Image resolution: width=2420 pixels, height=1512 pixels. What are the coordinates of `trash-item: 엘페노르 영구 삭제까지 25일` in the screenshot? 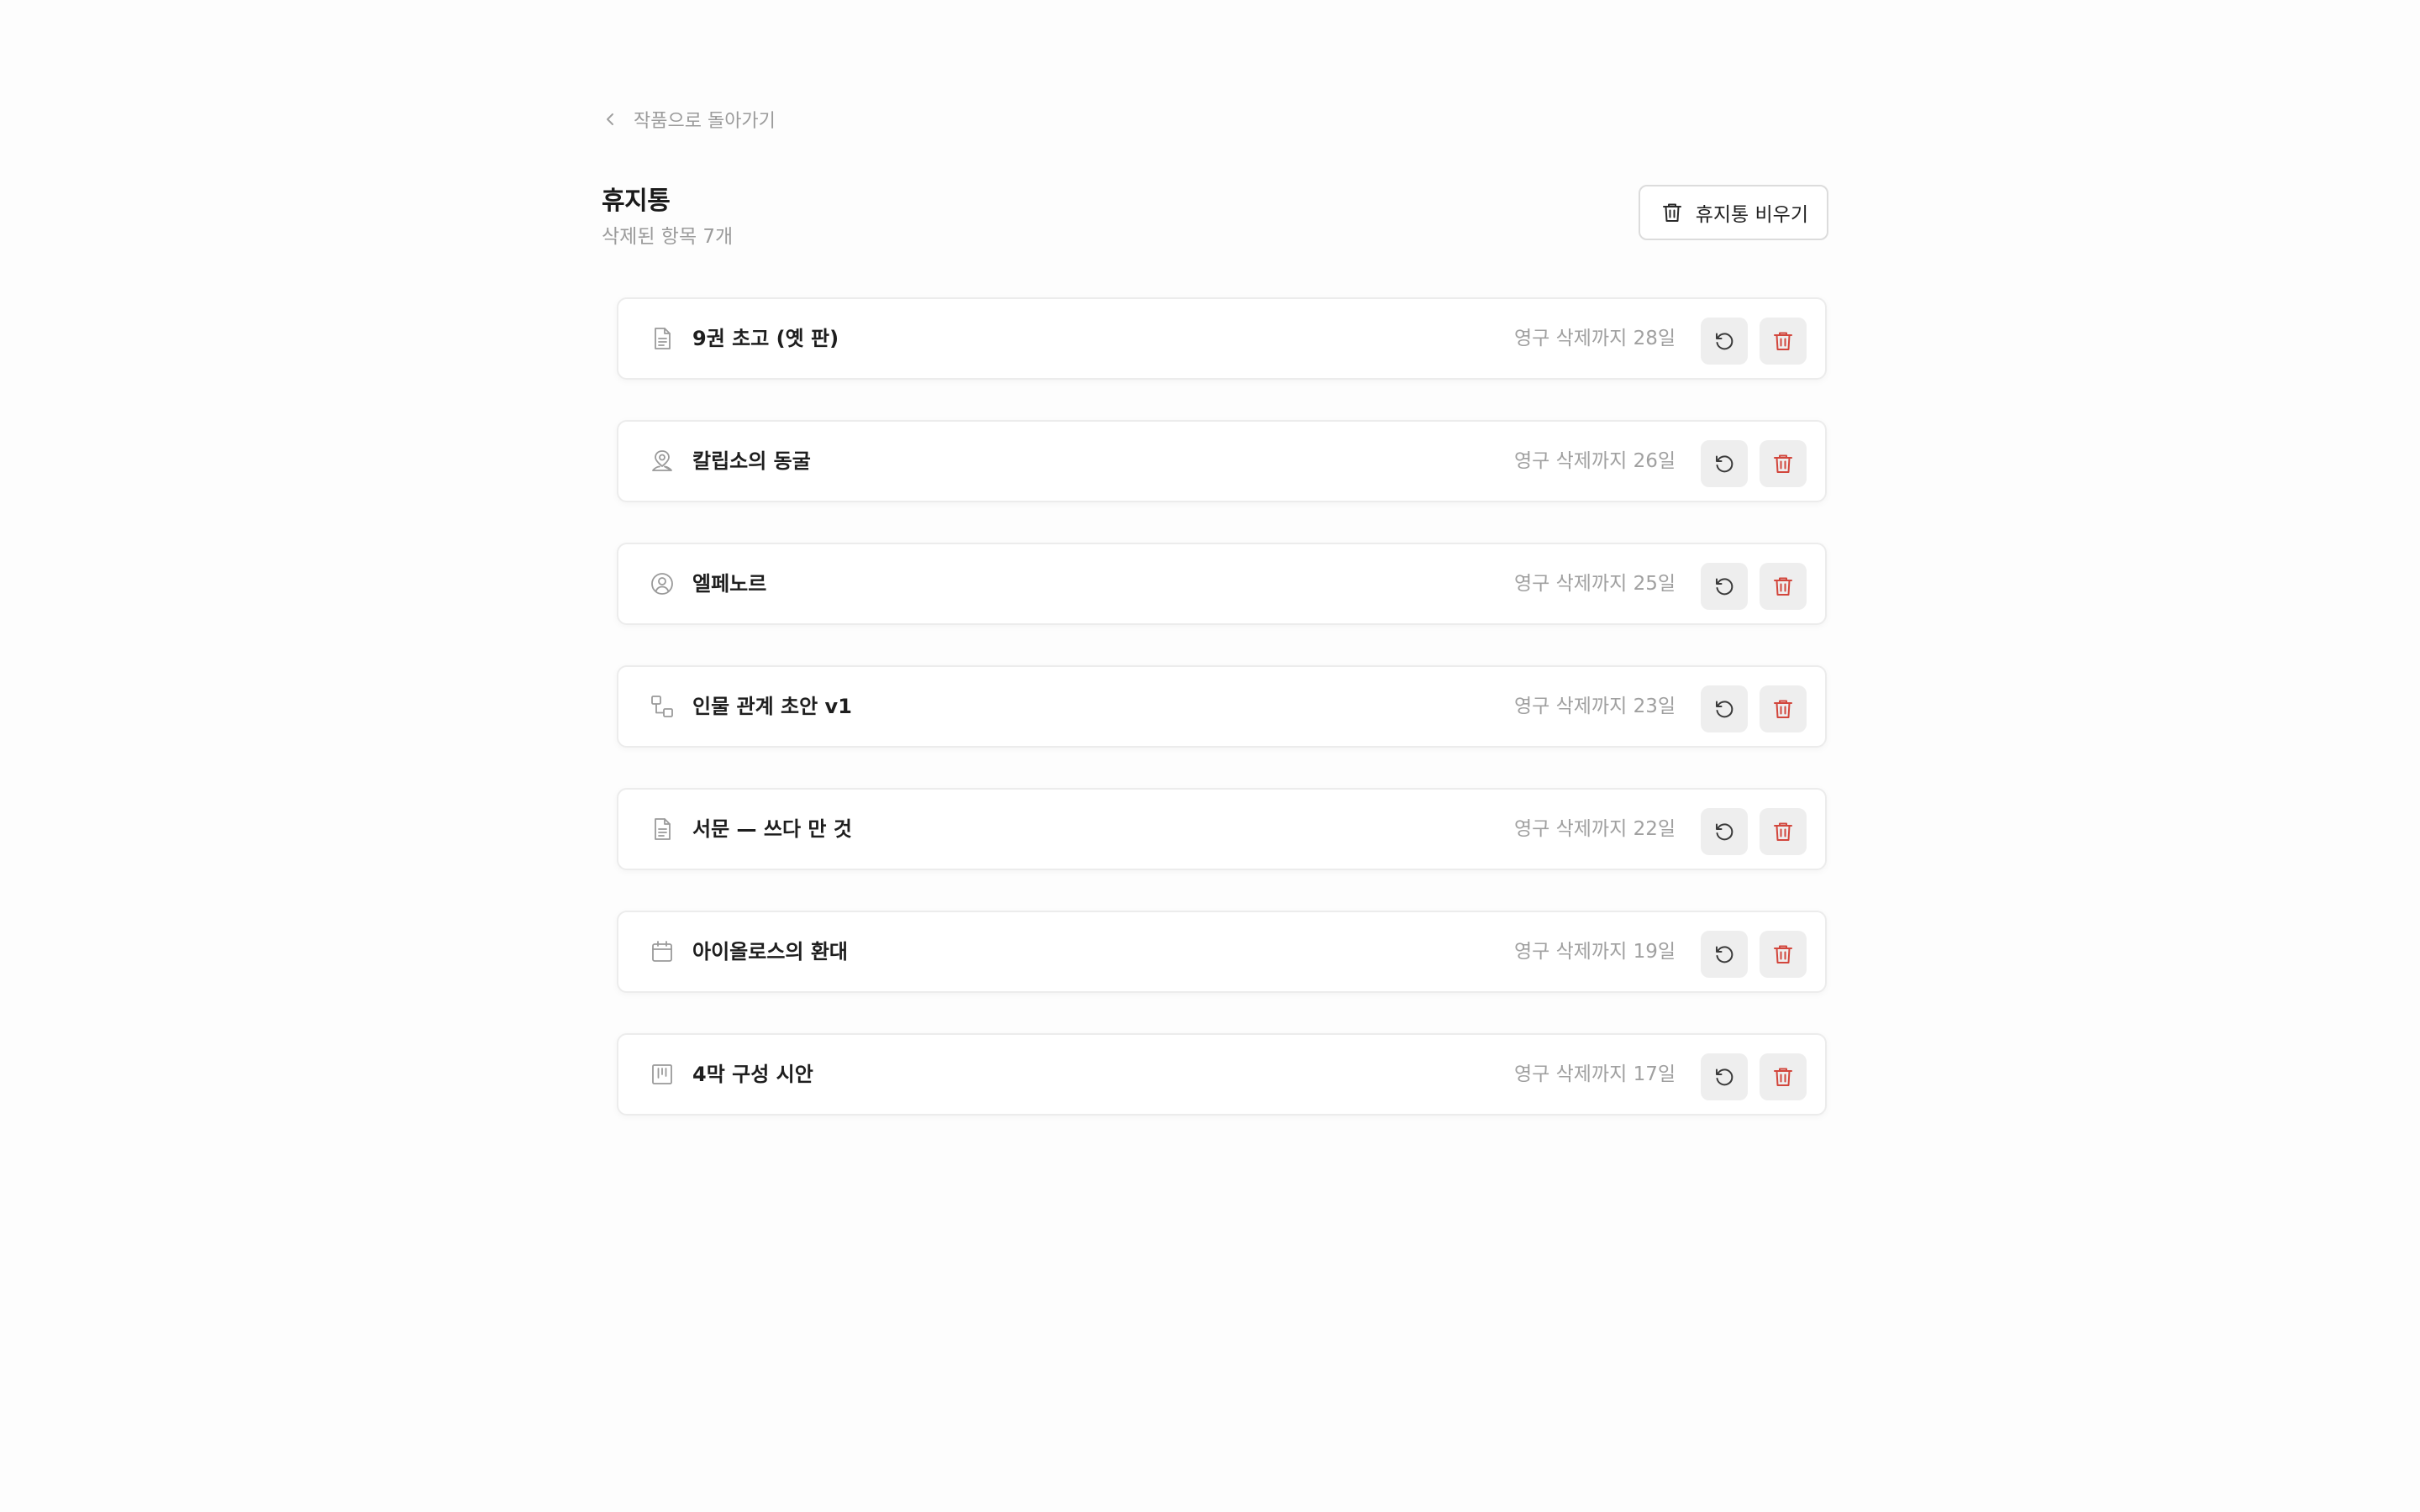 It's located at (1222, 584).